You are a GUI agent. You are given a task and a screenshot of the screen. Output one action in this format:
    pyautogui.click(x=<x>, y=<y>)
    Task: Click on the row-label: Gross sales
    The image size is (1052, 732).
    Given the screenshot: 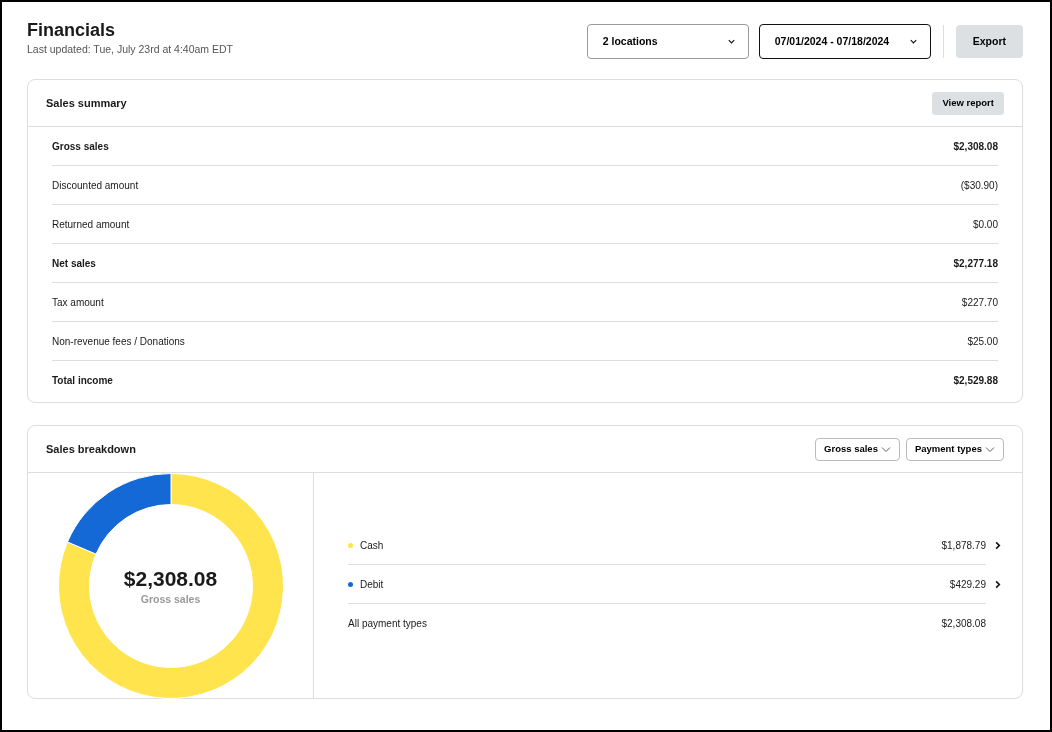 What is the action you would take?
    pyautogui.click(x=80, y=146)
    